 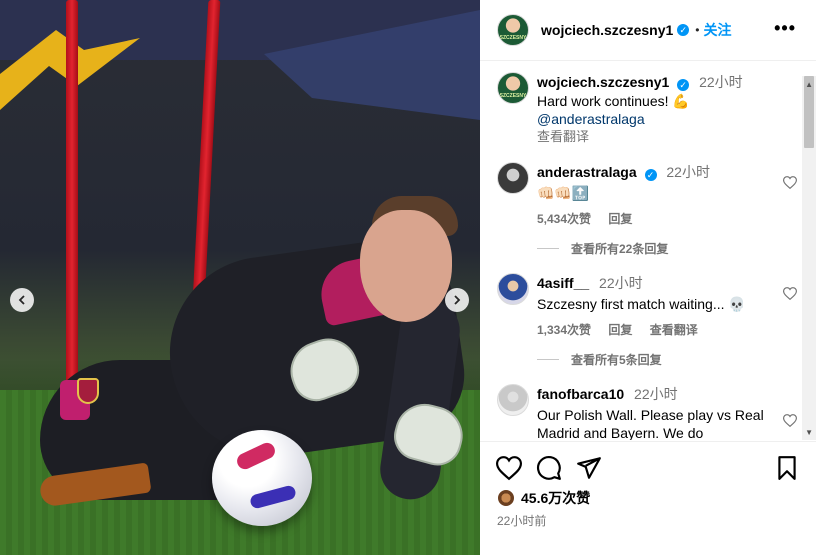 What do you see at coordinates (721, 82) in the screenshot?
I see `caption-time: 22小时` at bounding box center [721, 82].